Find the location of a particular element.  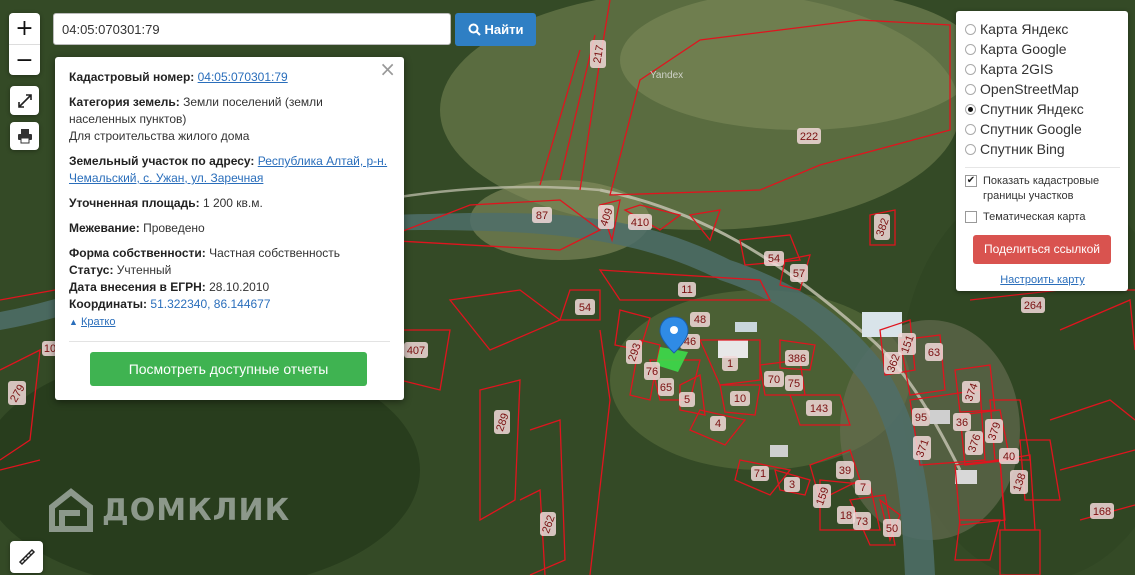

chevron-up-icon: ▲ is located at coordinates (73, 322).